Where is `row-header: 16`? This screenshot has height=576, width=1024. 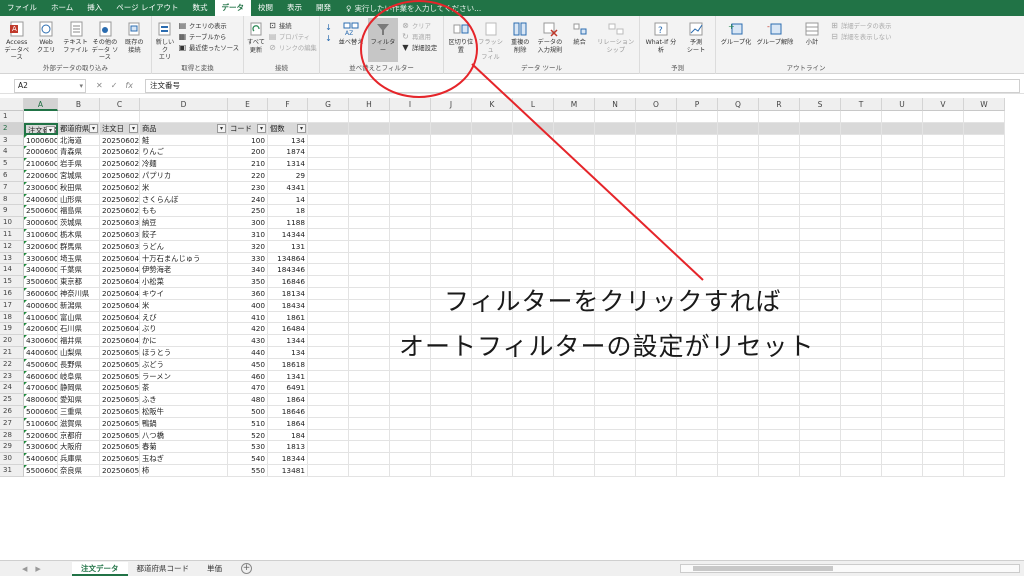
row-header: 16 is located at coordinates (12, 294).